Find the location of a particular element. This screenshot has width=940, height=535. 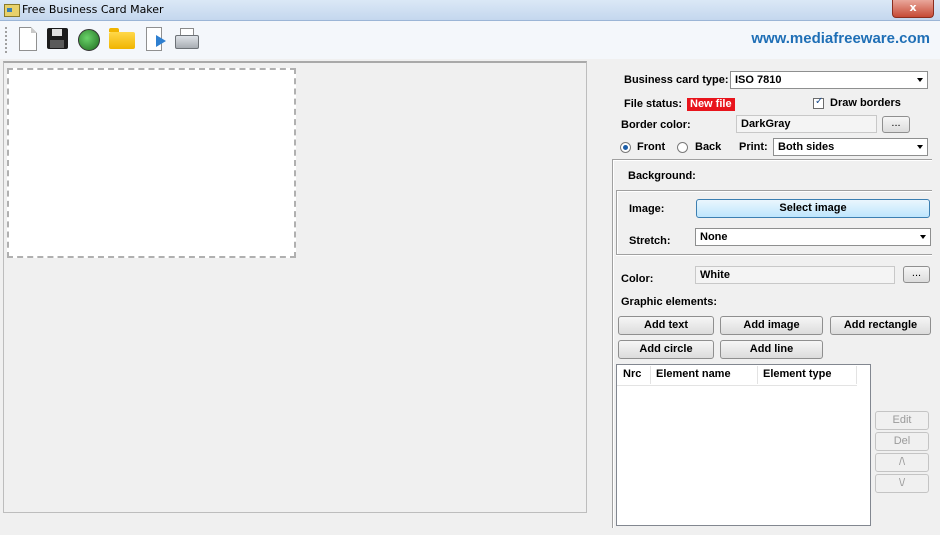

column-header-nrc: Nrc is located at coordinates (632, 374).